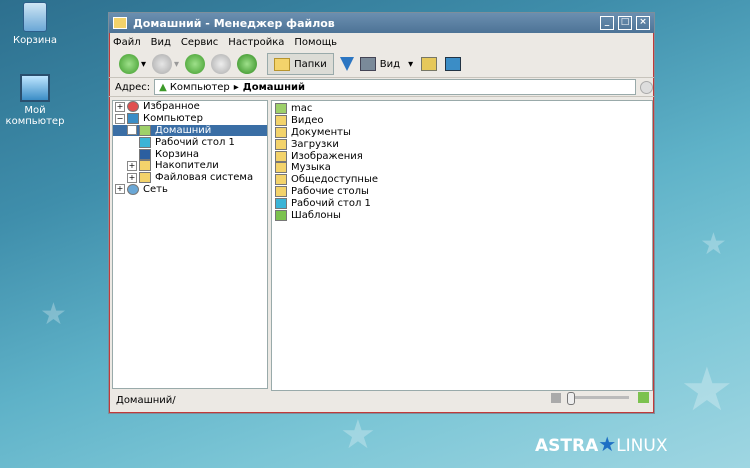 The image size is (750, 468). What do you see at coordinates (133, 87) in the screenshot?
I see `address-label: Адрес:` at bounding box center [133, 87].